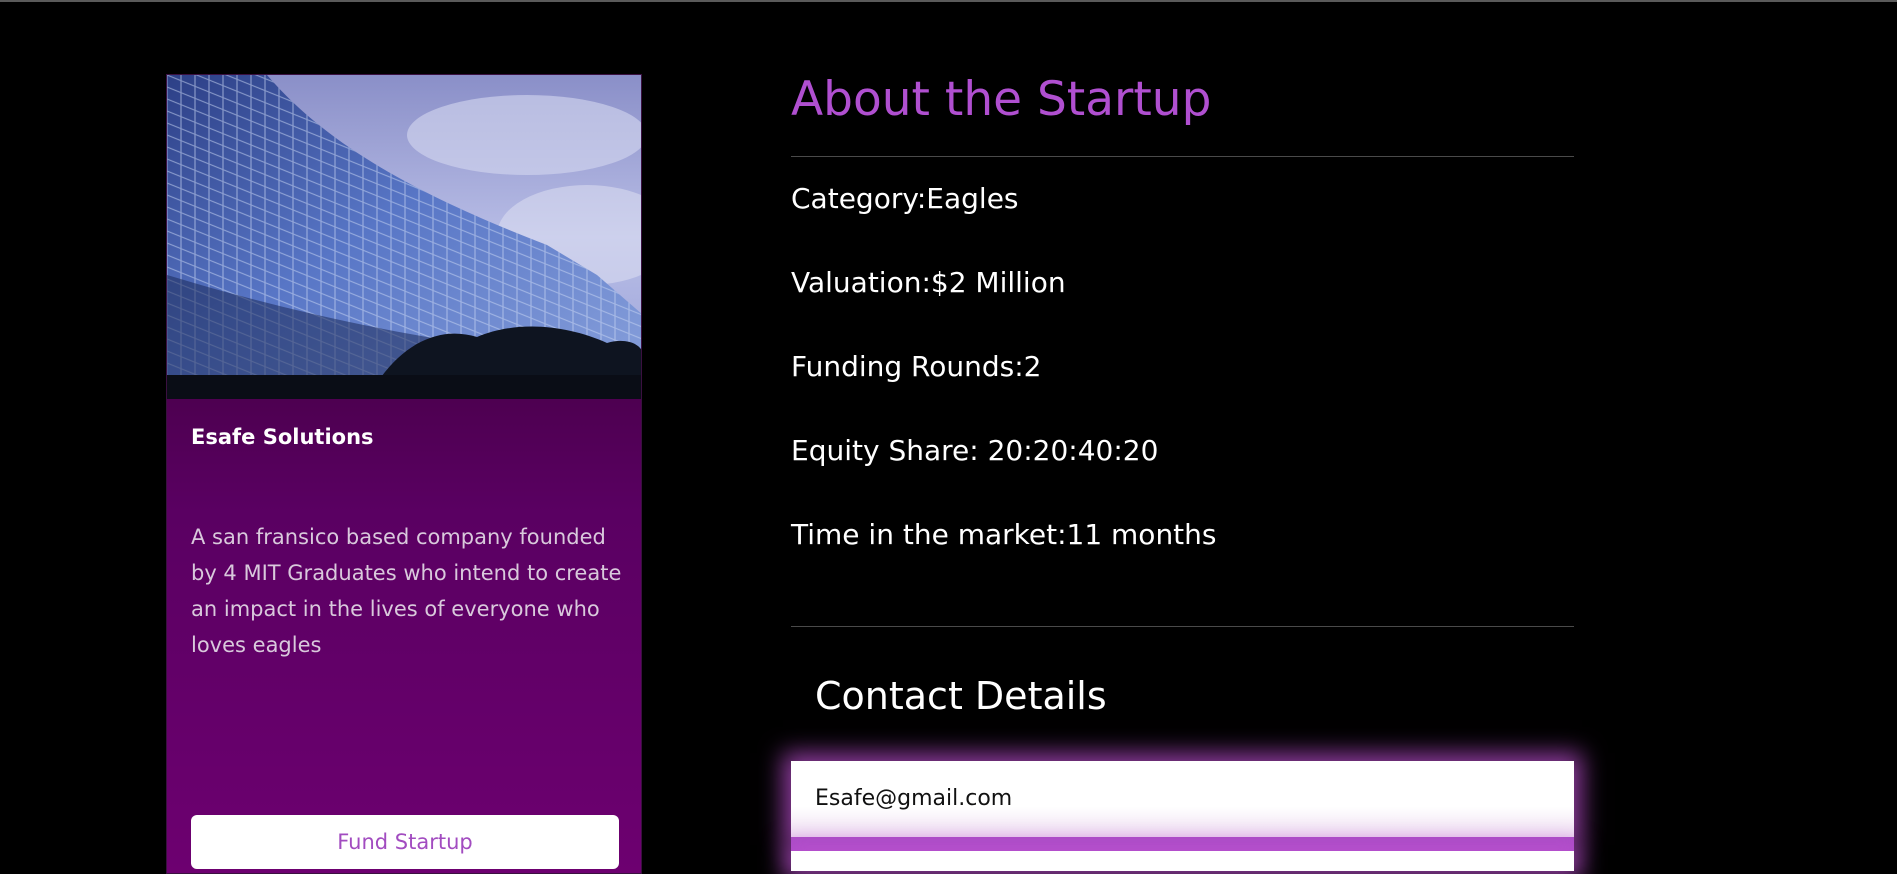 The image size is (1897, 874). Describe the element at coordinates (928, 282) in the screenshot. I see `valuation-text: Valuation:$2 Million` at that location.